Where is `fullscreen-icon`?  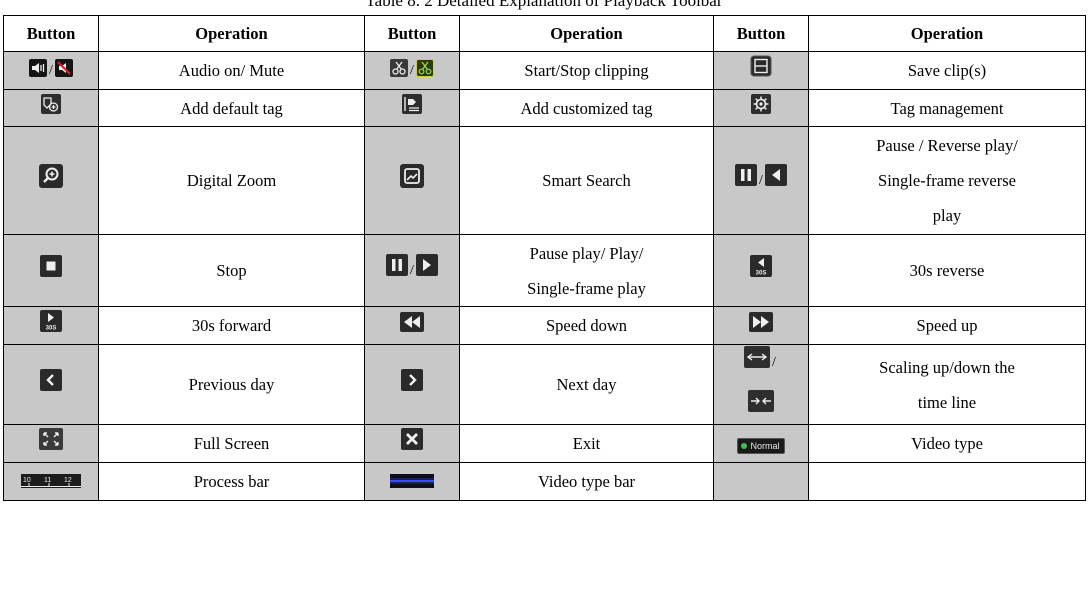 fullscreen-icon is located at coordinates (51, 444).